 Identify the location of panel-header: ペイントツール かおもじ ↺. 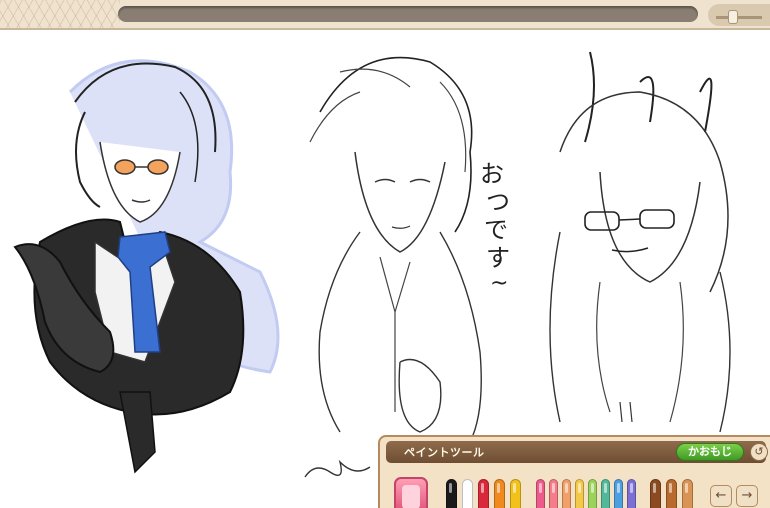
(577, 452).